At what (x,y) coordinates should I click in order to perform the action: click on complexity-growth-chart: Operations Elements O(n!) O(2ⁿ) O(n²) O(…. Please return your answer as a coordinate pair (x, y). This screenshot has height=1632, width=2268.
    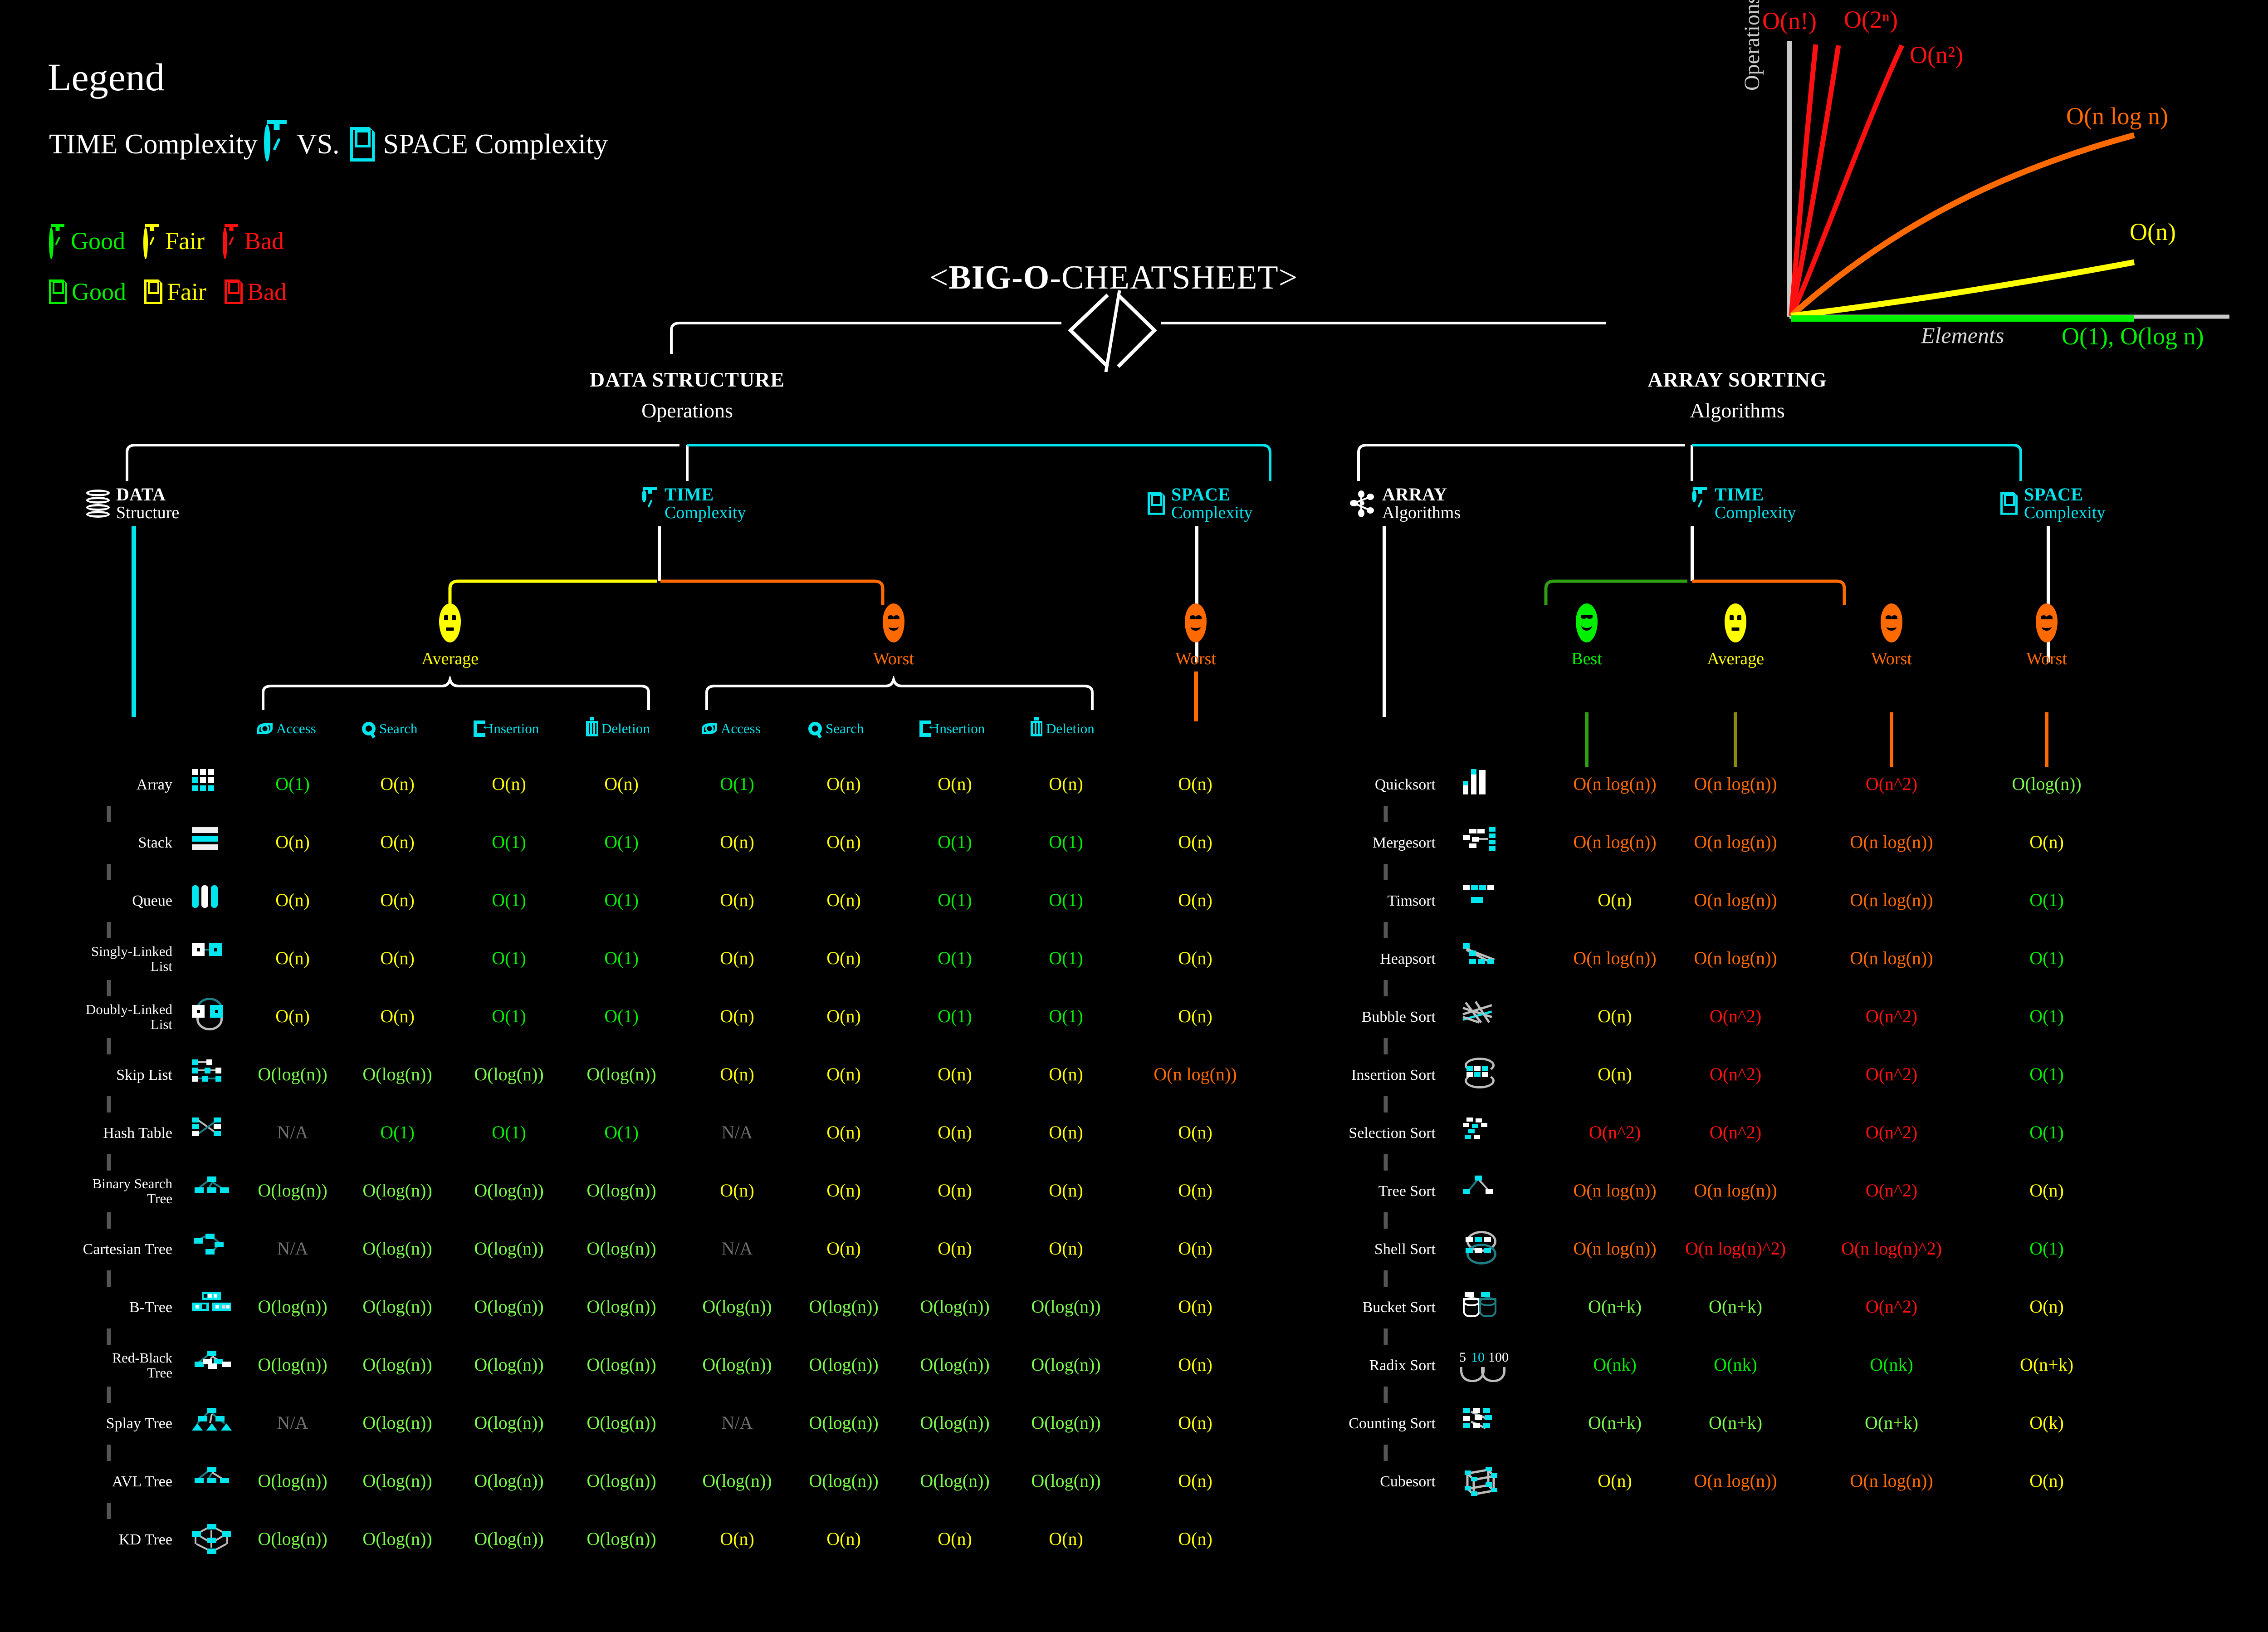
    Looking at the image, I should click on (1996, 177).